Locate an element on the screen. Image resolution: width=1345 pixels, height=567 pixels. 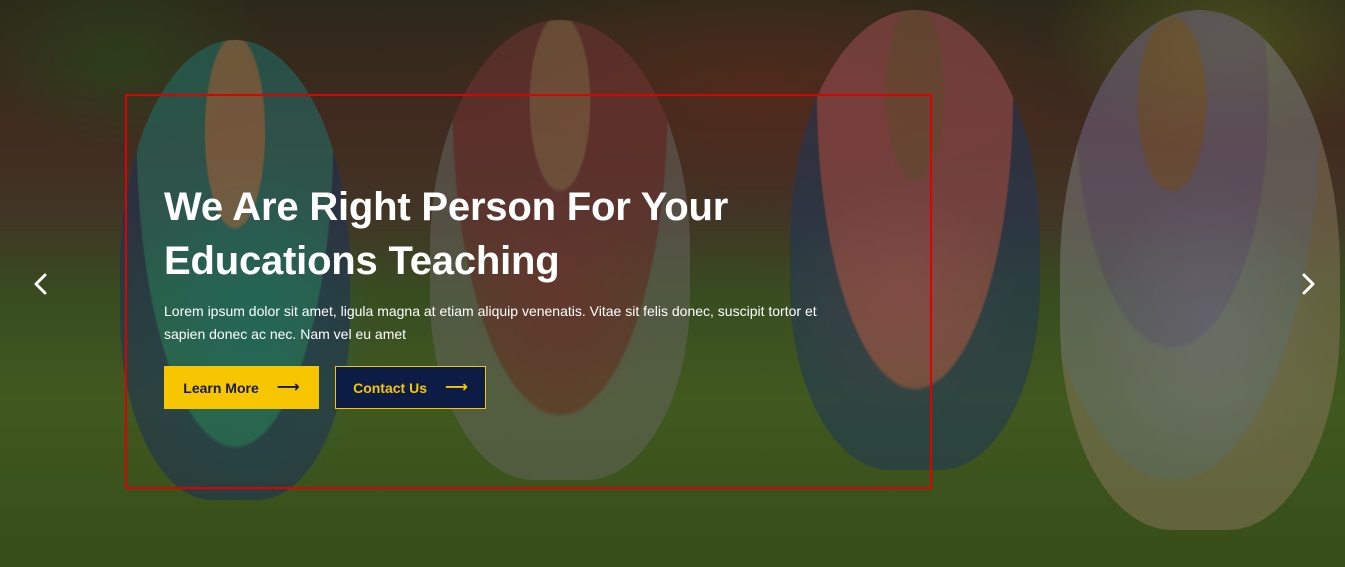
slider-next-button is located at coordinates (1308, 284).